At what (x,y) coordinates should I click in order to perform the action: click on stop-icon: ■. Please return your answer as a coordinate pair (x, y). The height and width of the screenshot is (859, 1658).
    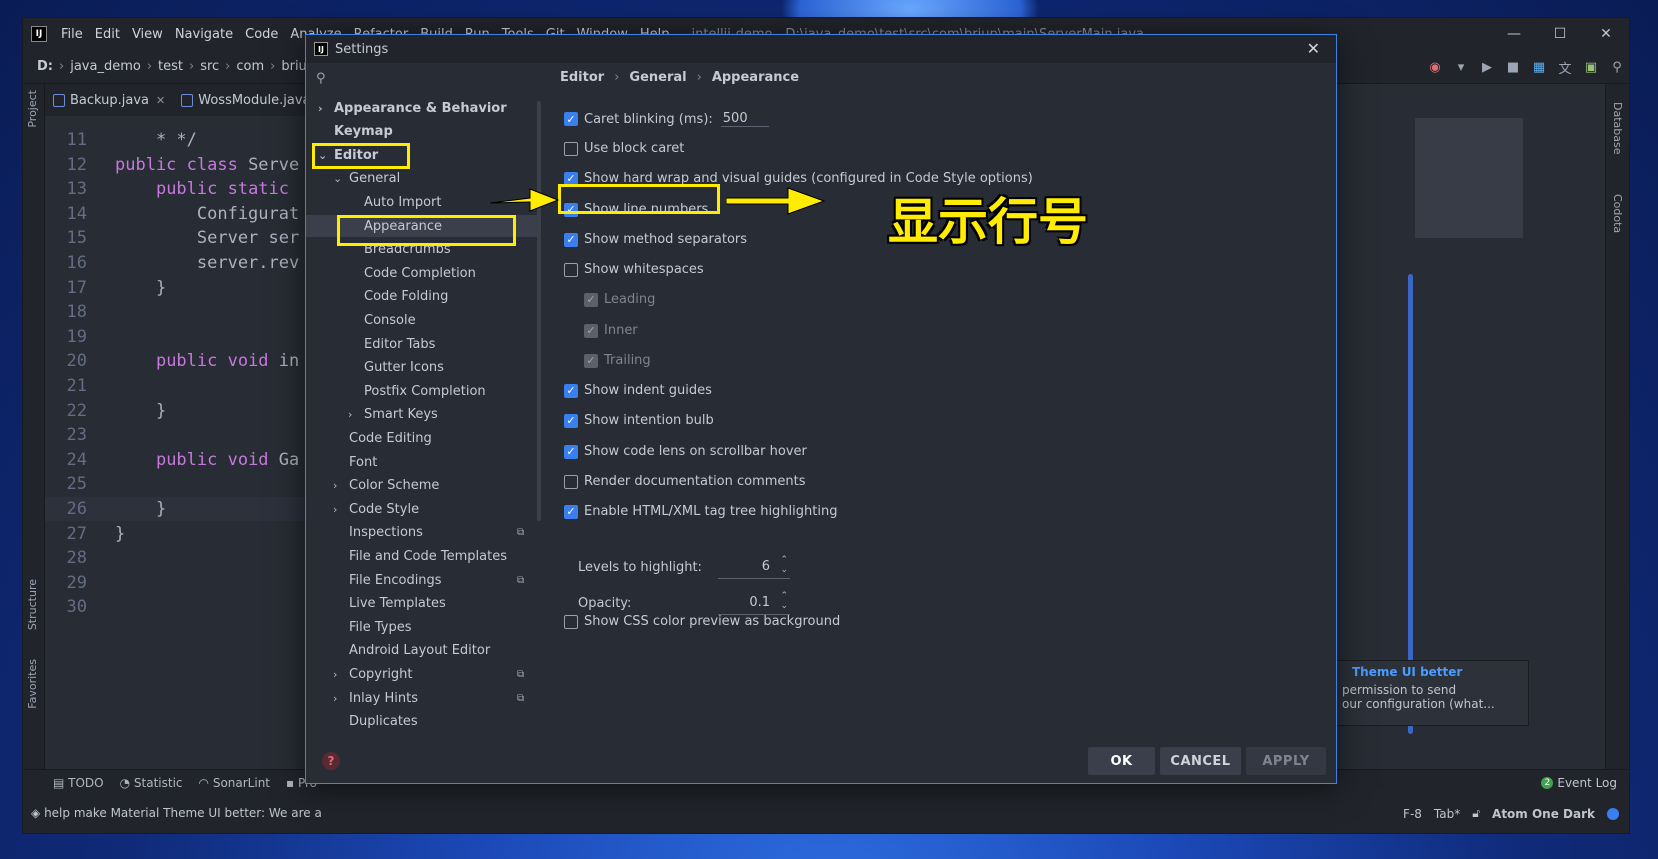
    Looking at the image, I should click on (1513, 67).